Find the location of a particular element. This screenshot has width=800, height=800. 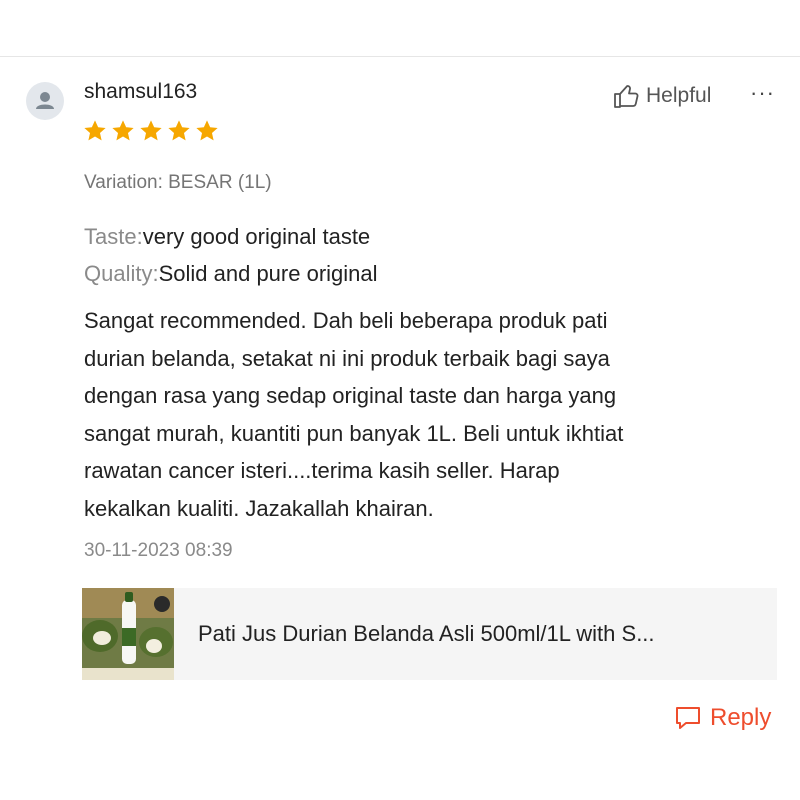

review-timestamp: 30-11-2023 08:39 is located at coordinates (158, 550).